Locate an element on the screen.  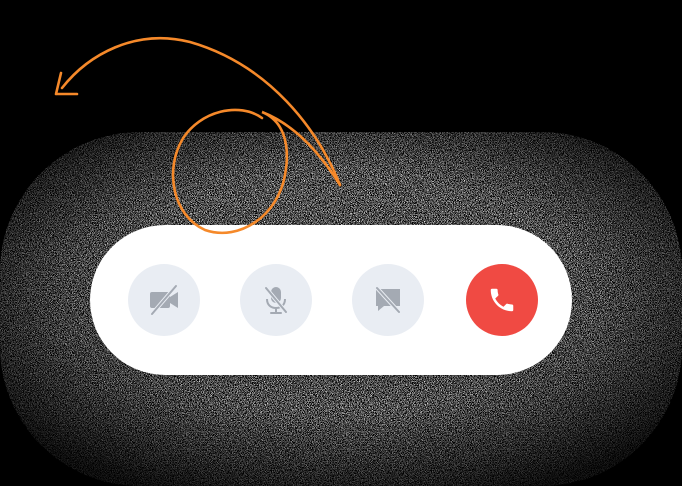
toggle-microphone-button: mic-off-icon is located at coordinates (276, 300).